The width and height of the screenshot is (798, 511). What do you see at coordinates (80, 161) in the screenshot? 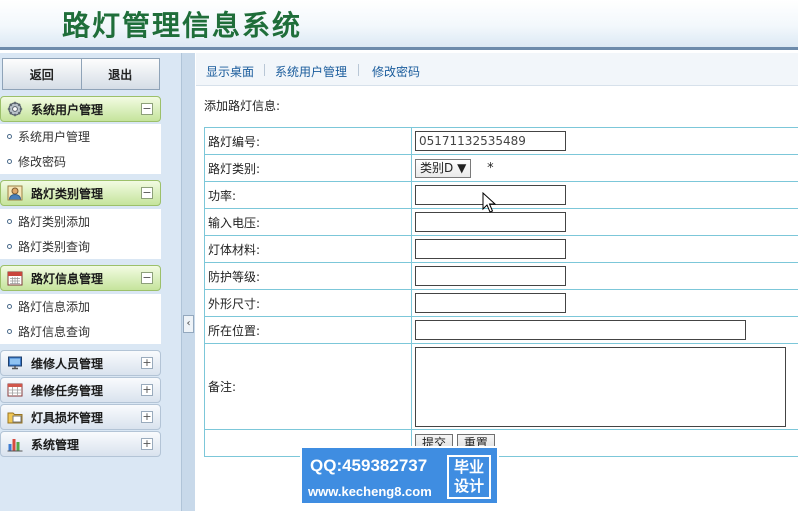
I see `sidebar-item-change-password: 修改密码` at bounding box center [80, 161].